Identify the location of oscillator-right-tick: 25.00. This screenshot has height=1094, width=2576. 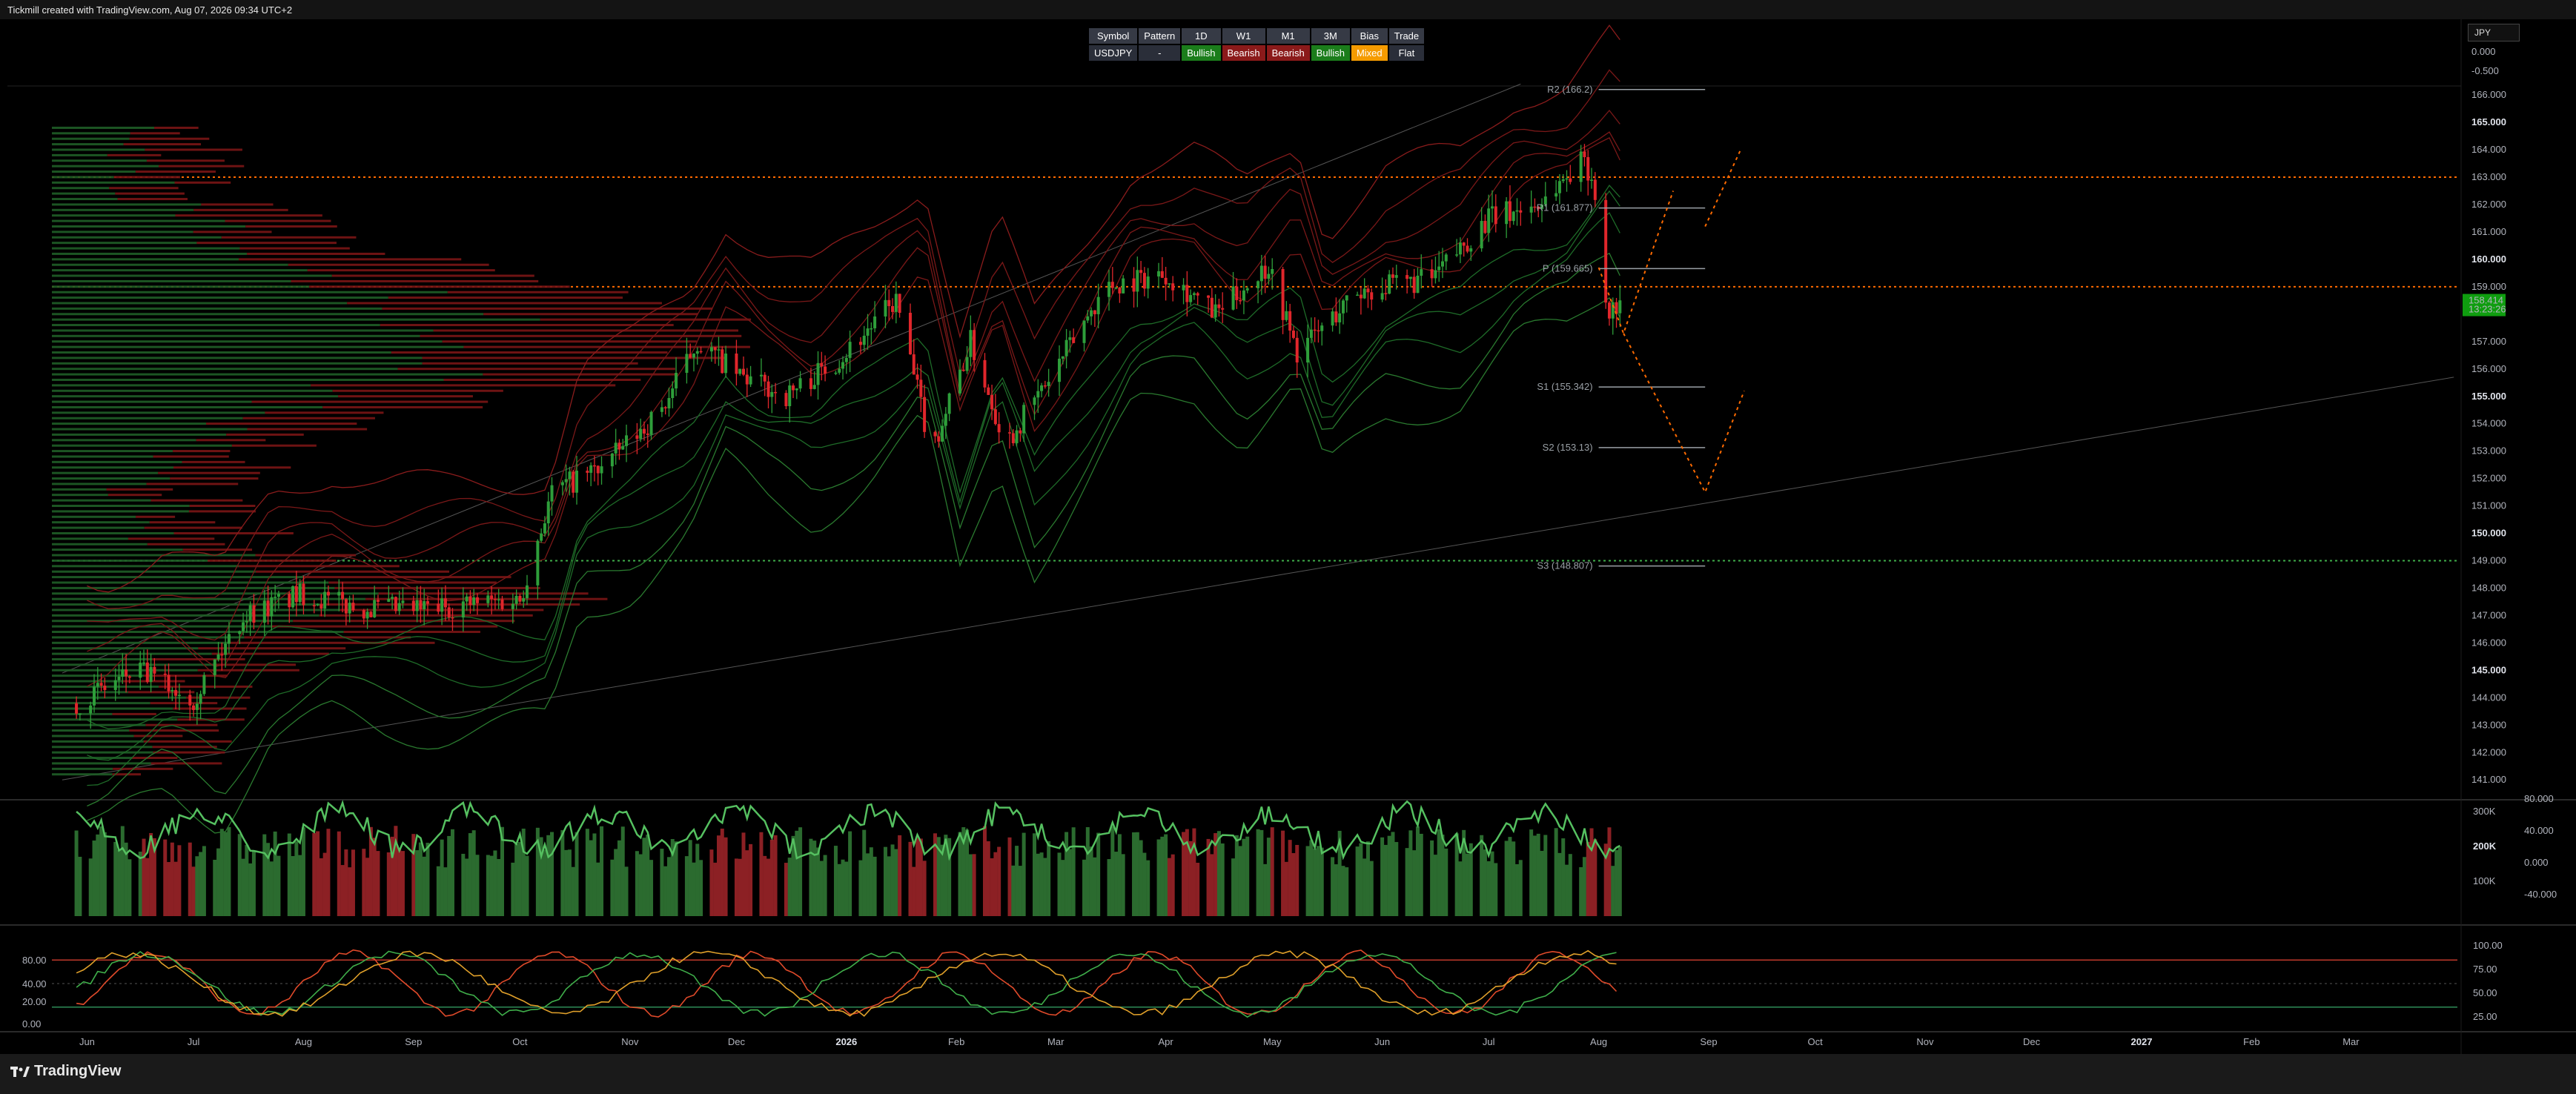
(2485, 1017).